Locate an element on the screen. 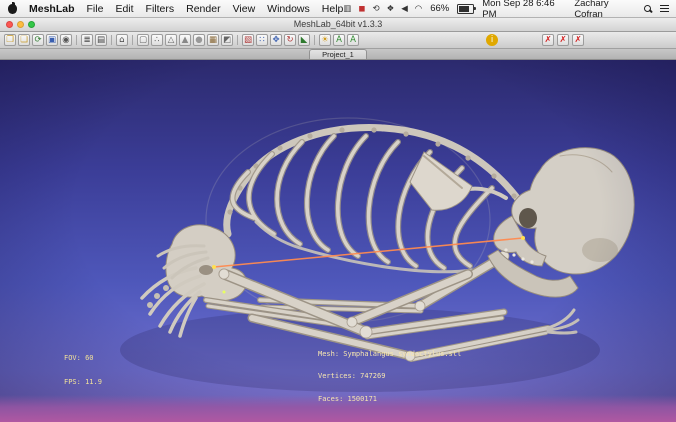 This screenshot has height=422, width=676. zoom-window-button is located at coordinates (31, 24).